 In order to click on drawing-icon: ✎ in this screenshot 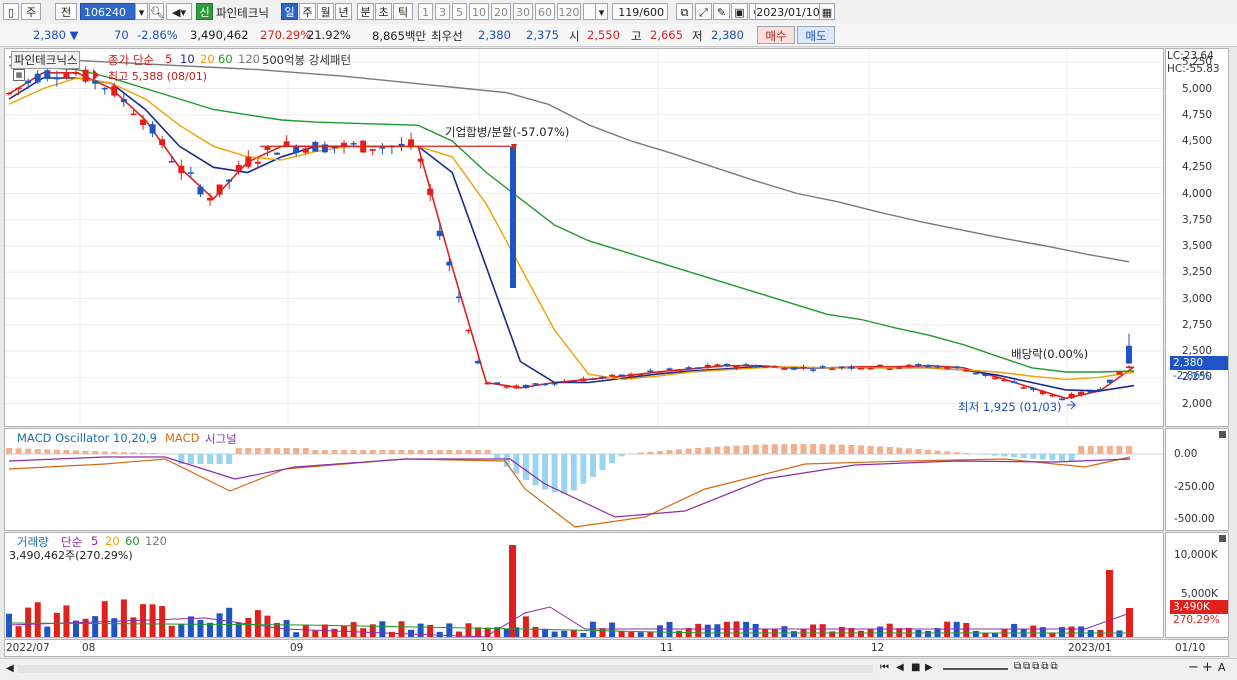, I will do `click(721, 11)`.